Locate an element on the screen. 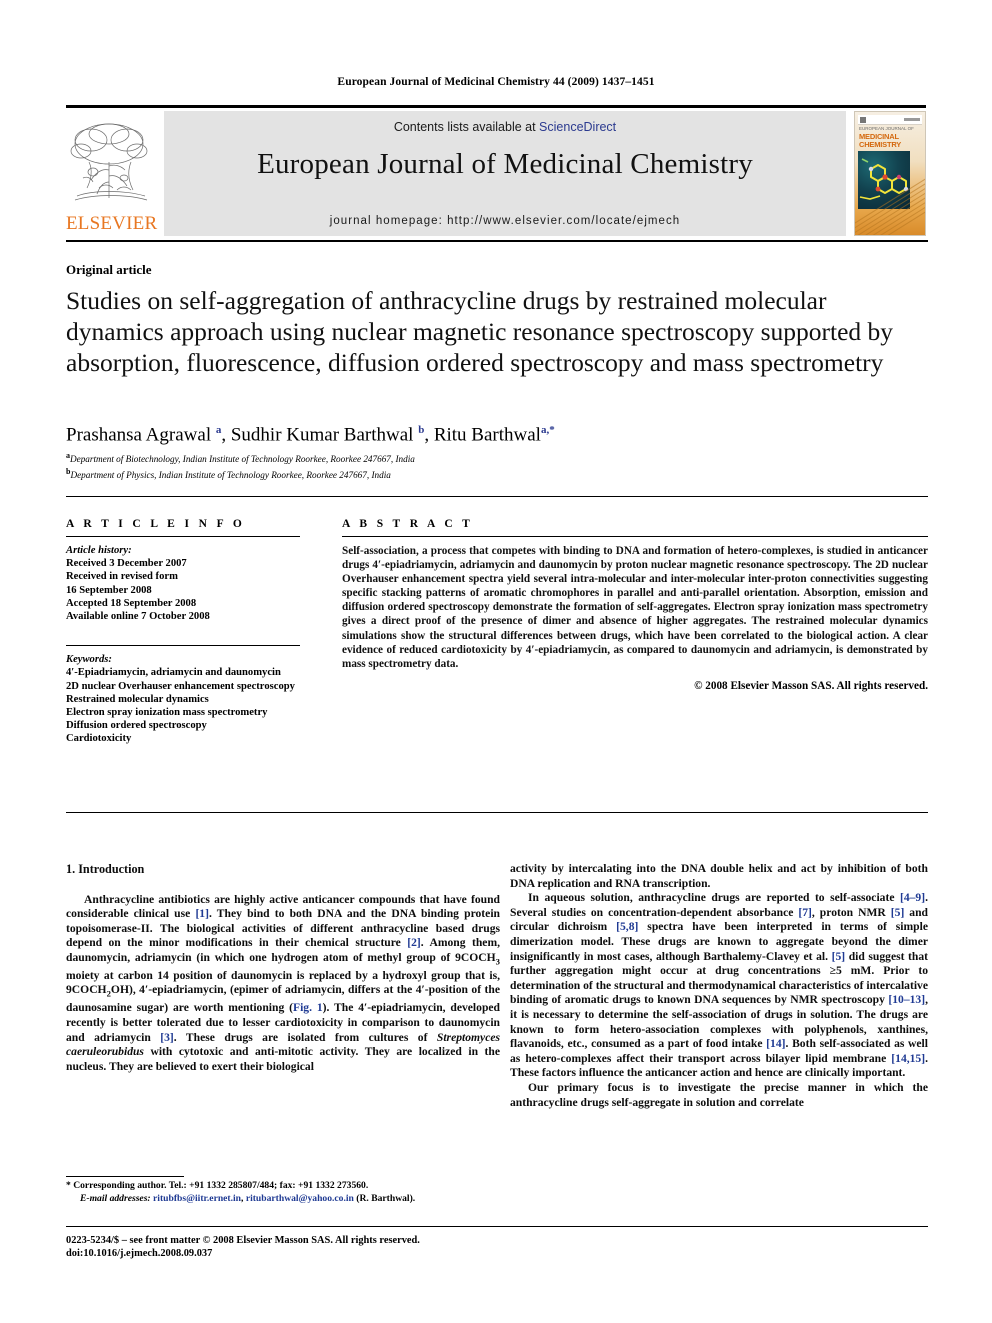 The height and width of the screenshot is (1323, 992). article-history-item: 16 September 2008 is located at coordinates (109, 590).